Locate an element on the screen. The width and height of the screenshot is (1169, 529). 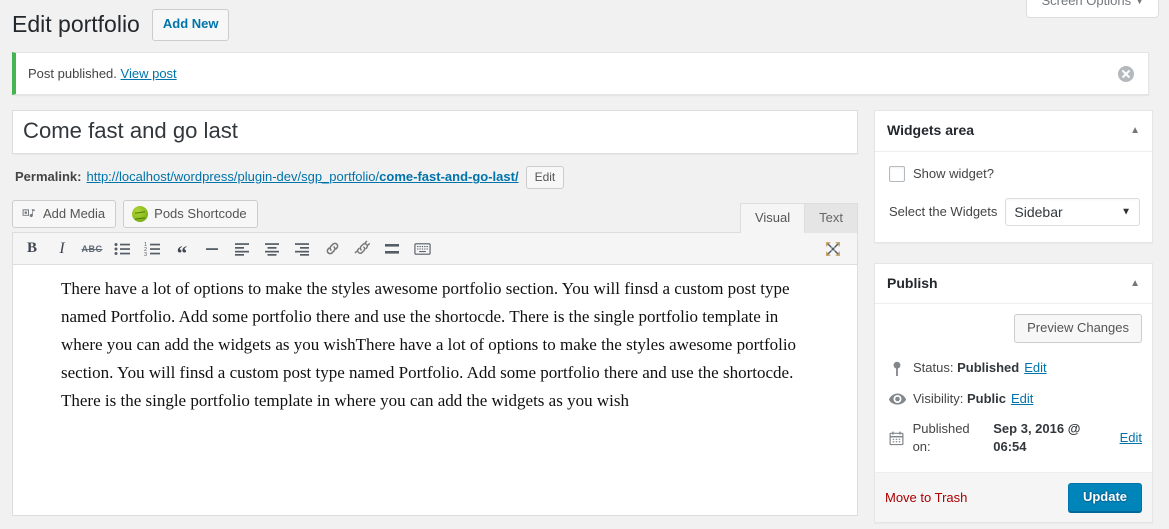
show-widget-label: Show widget? is located at coordinates (953, 173).